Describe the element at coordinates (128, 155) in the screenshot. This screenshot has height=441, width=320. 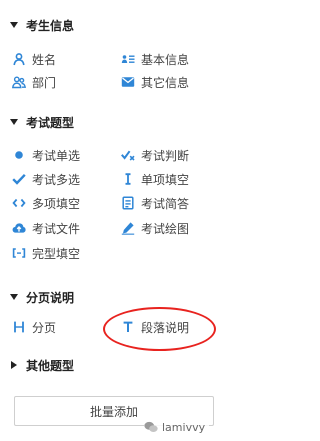
I see `check-cross-icon` at that location.